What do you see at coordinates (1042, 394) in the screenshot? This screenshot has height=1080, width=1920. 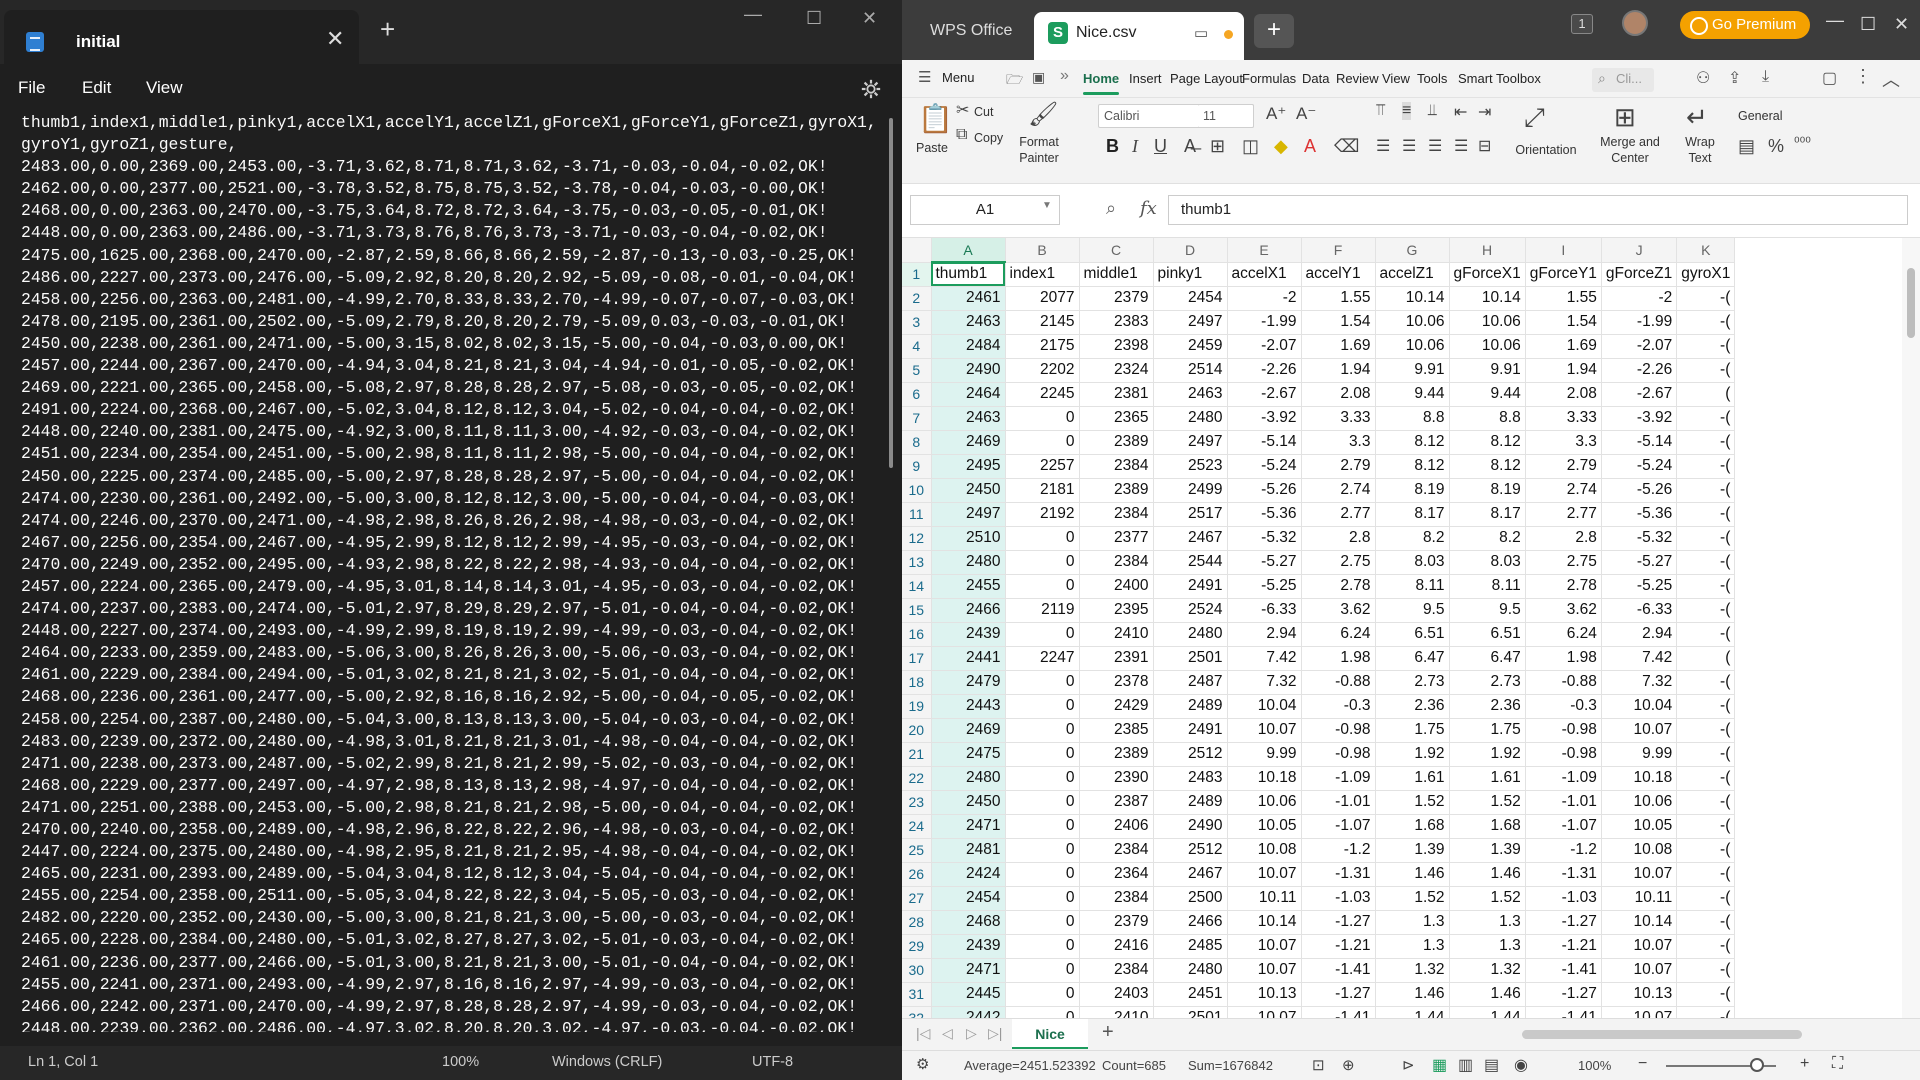 I see `cell: 2245` at bounding box center [1042, 394].